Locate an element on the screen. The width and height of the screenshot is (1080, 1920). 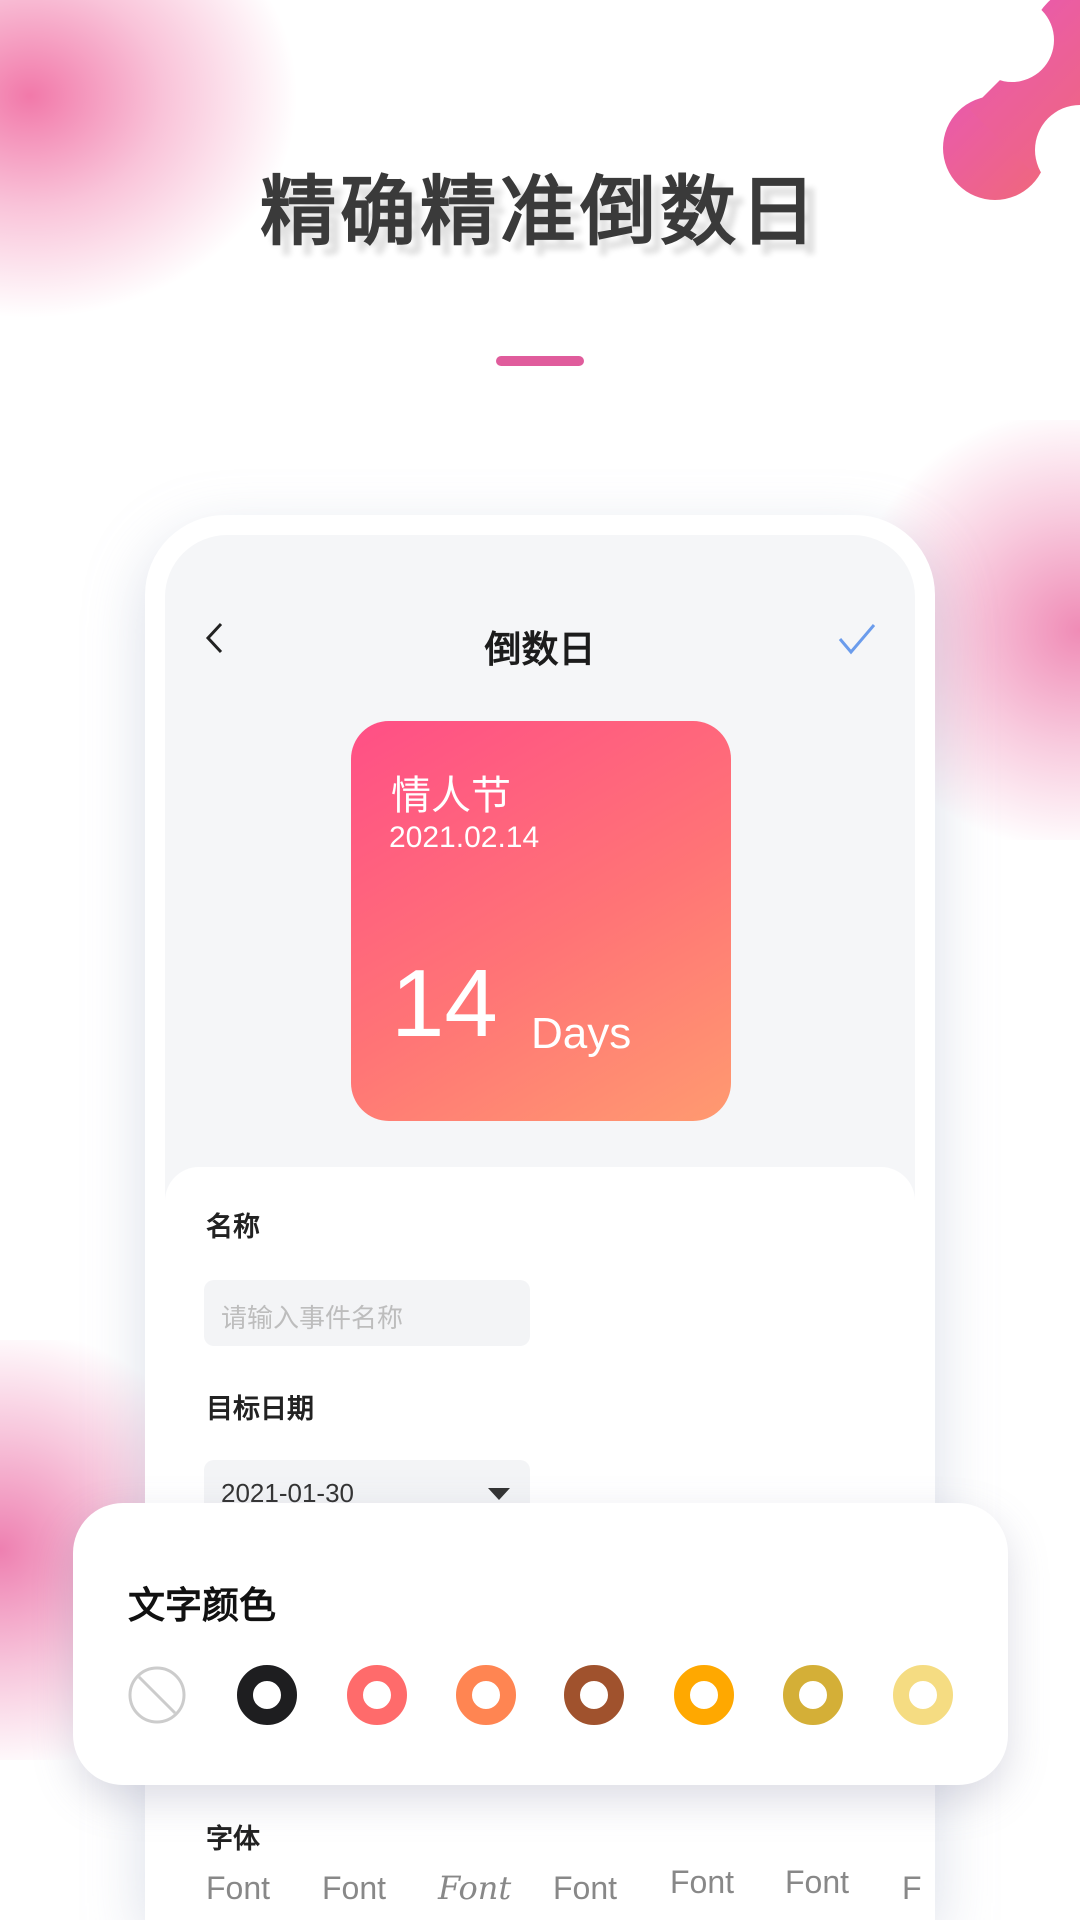
event-date: 2021.02.14 is located at coordinates (464, 837).